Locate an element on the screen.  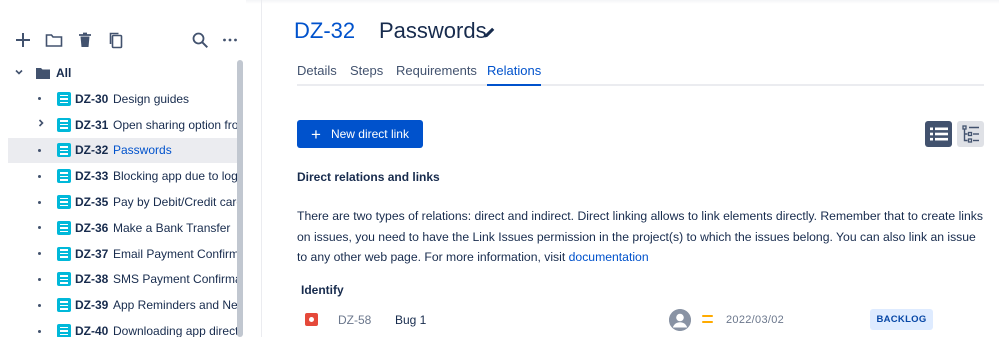
new-direct-link-label: New direct link is located at coordinates (369, 134).